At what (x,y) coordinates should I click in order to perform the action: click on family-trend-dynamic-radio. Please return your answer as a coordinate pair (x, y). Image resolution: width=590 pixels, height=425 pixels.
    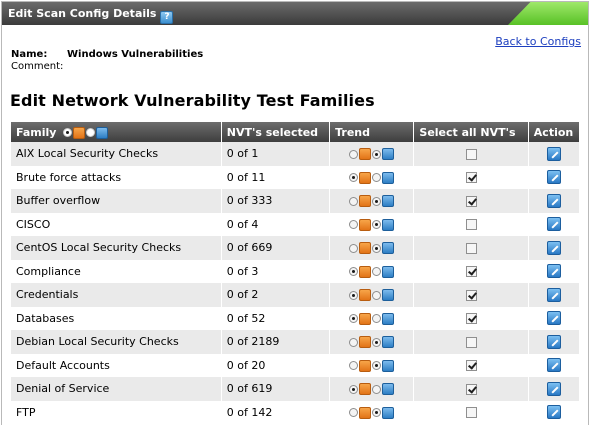
    Looking at the image, I should click on (91, 132).